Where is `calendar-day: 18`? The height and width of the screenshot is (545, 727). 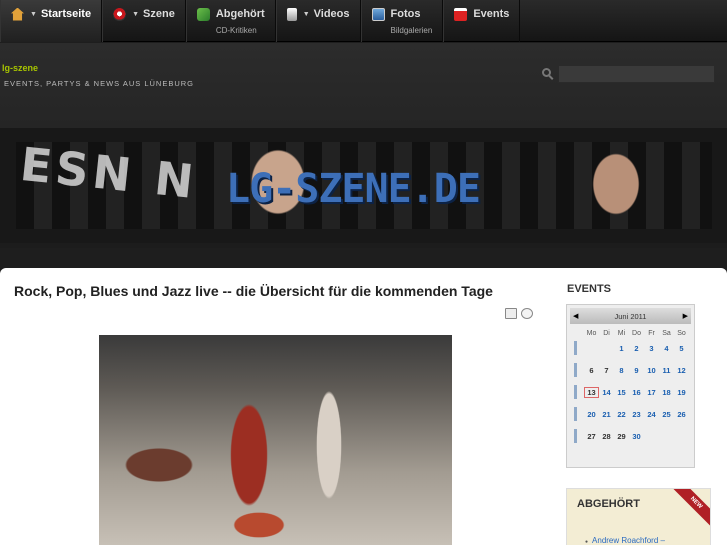 calendar-day: 18 is located at coordinates (666, 392).